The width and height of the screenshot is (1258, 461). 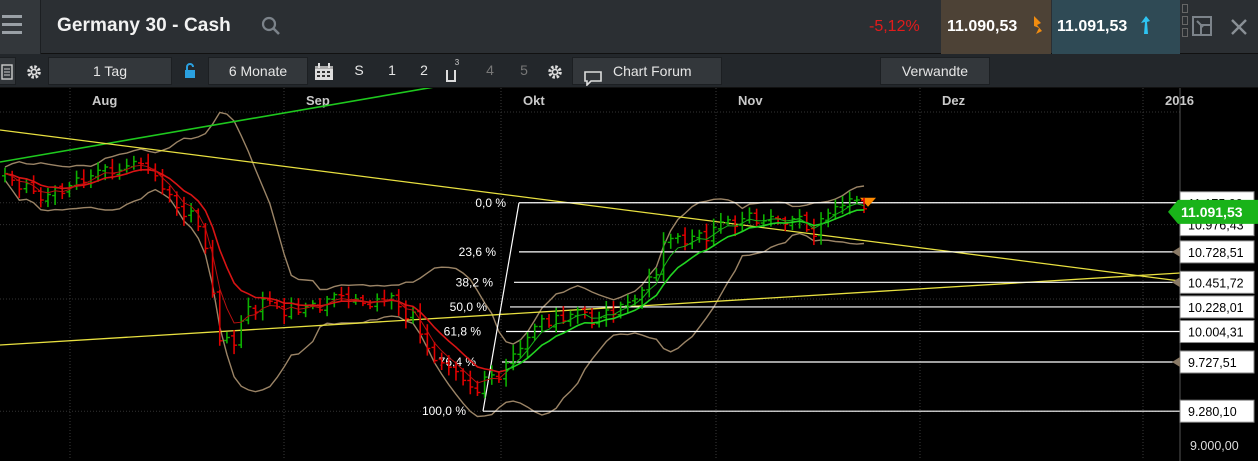 I want to click on price-tag-value: 9.280,10, so click(x=1212, y=412).